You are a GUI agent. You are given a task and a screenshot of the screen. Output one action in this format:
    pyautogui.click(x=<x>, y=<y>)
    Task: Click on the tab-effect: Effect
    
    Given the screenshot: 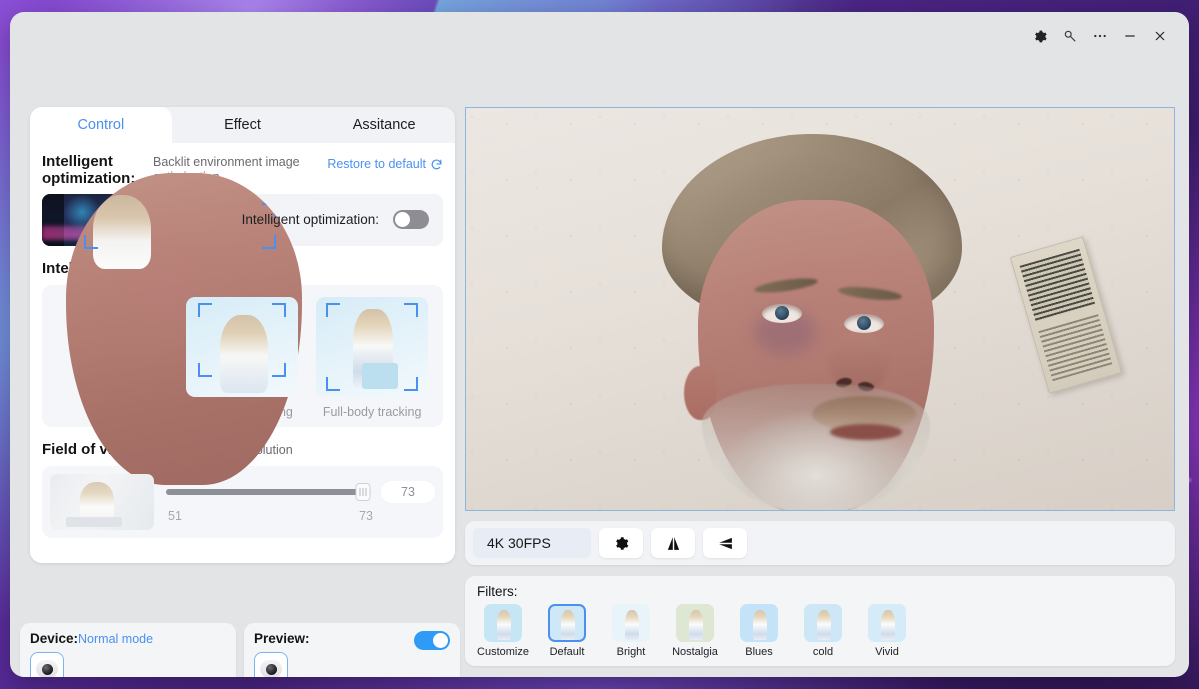 What is the action you would take?
    pyautogui.click(x=243, y=125)
    